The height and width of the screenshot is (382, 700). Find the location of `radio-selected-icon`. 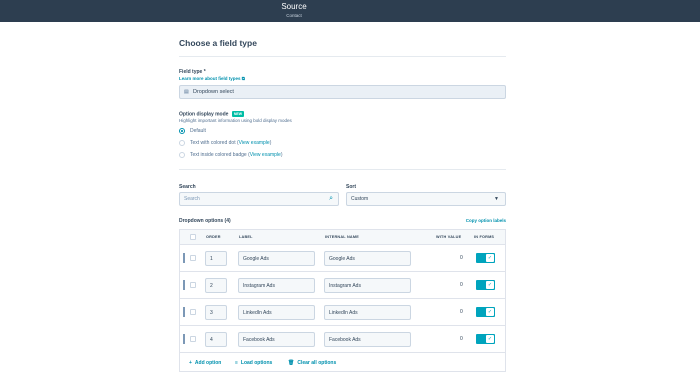

radio-selected-icon is located at coordinates (182, 131).